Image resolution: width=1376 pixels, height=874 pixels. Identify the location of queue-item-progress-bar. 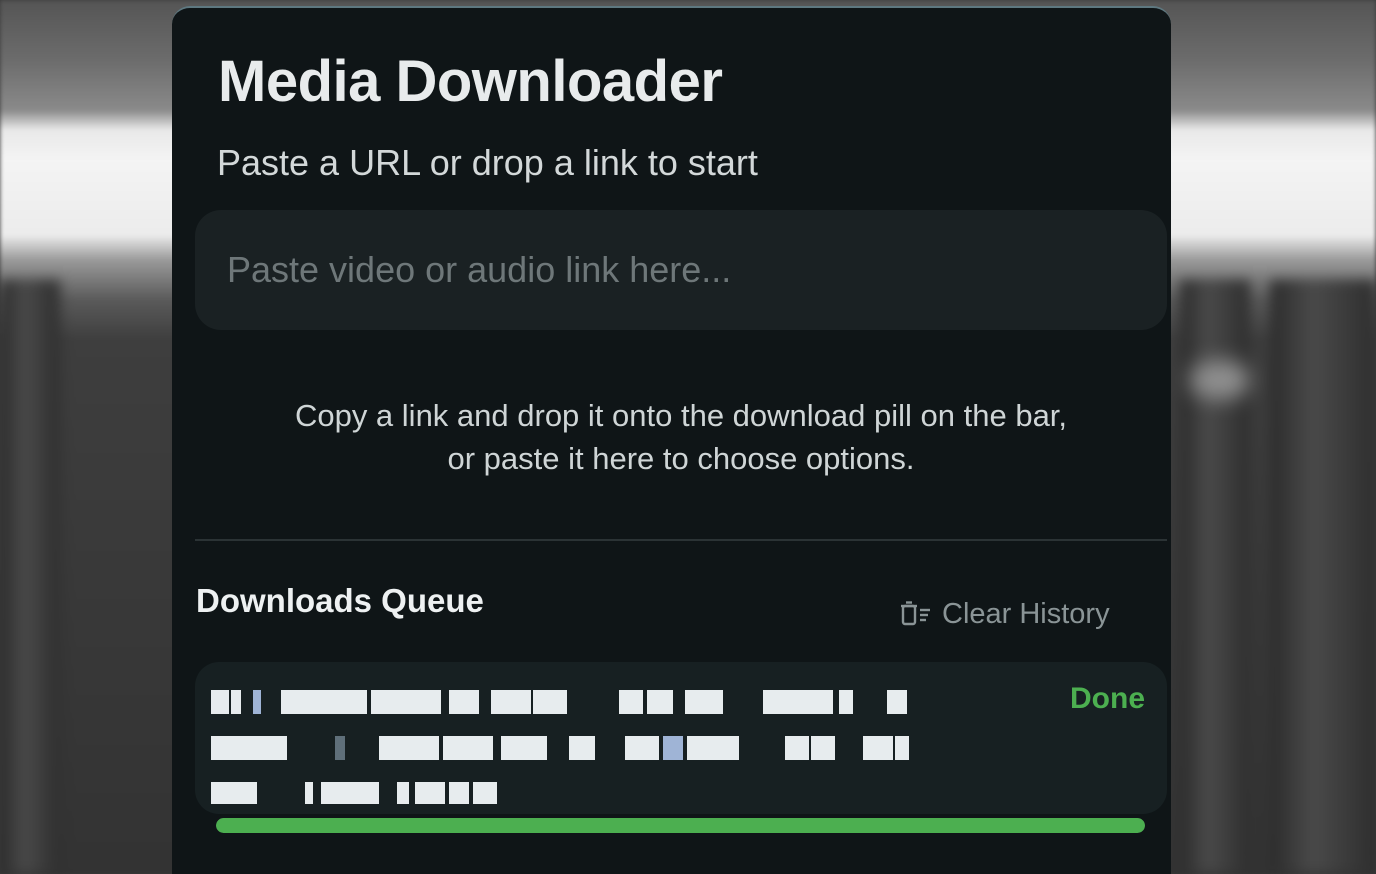
(680, 825).